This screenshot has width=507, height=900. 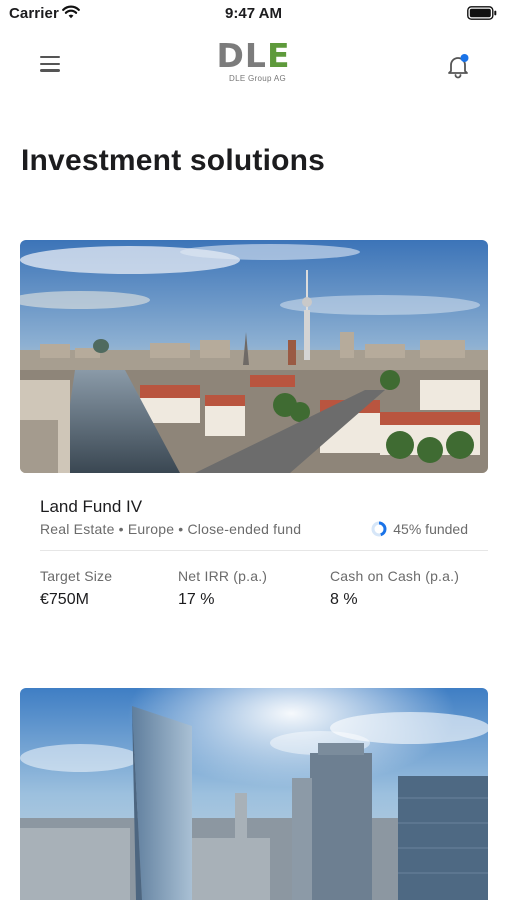 I want to click on top-navigation: DLE DLE Group AG, so click(x=253, y=64).